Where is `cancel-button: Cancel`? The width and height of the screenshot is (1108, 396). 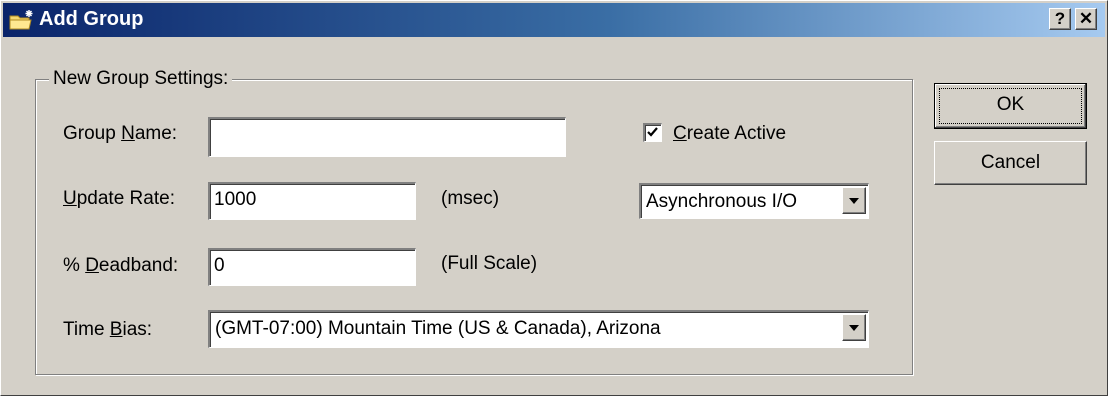
cancel-button: Cancel is located at coordinates (1010, 163).